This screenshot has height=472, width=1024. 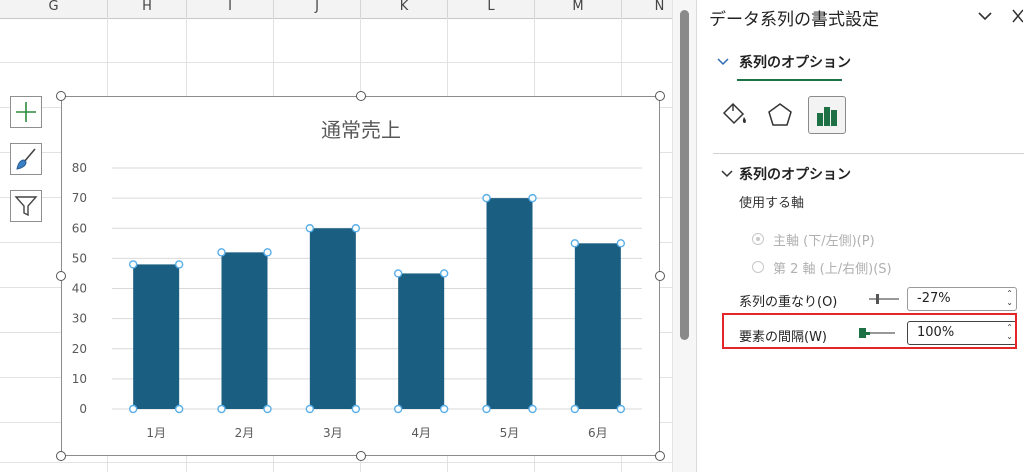 I want to click on y-axis-tick-labels: 0 10 20 30 40 50 60 70 80, so click(x=79, y=288).